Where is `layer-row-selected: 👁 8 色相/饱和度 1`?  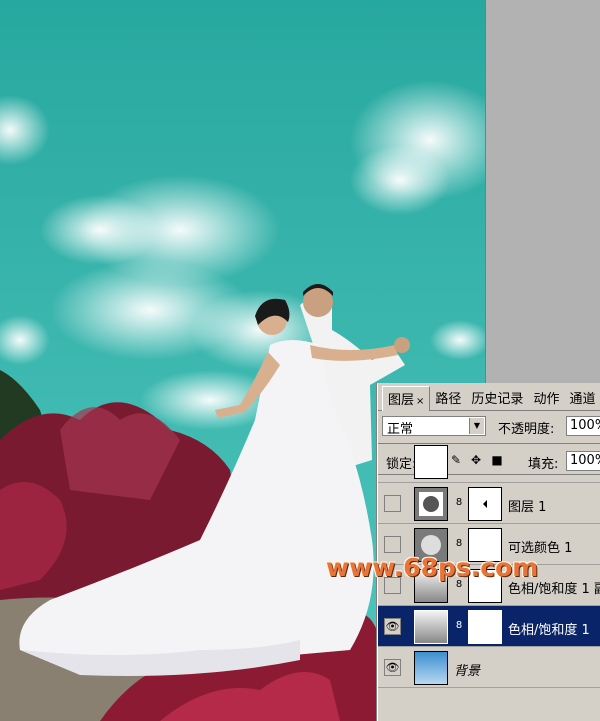 layer-row-selected: 👁 8 色相/饱和度 1 is located at coordinates (489, 626).